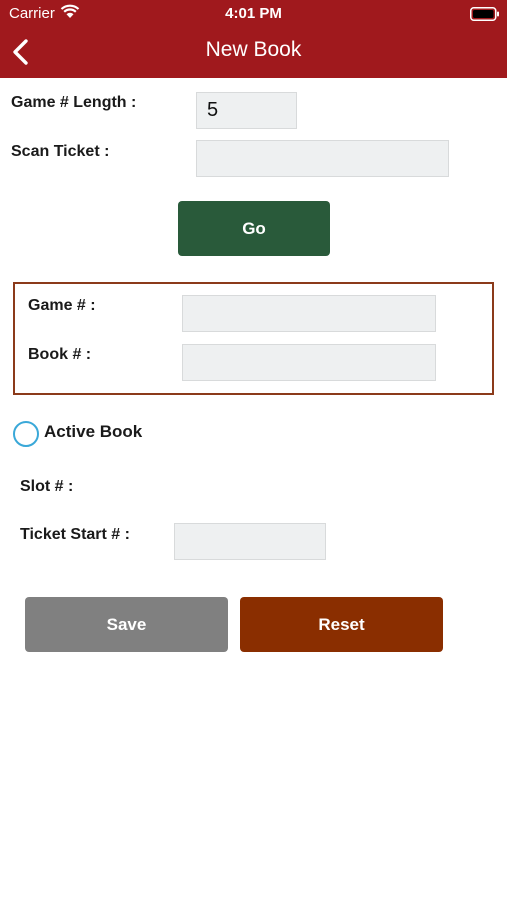 This screenshot has height=900, width=507. I want to click on book-number-label: Book # :, so click(60, 354).